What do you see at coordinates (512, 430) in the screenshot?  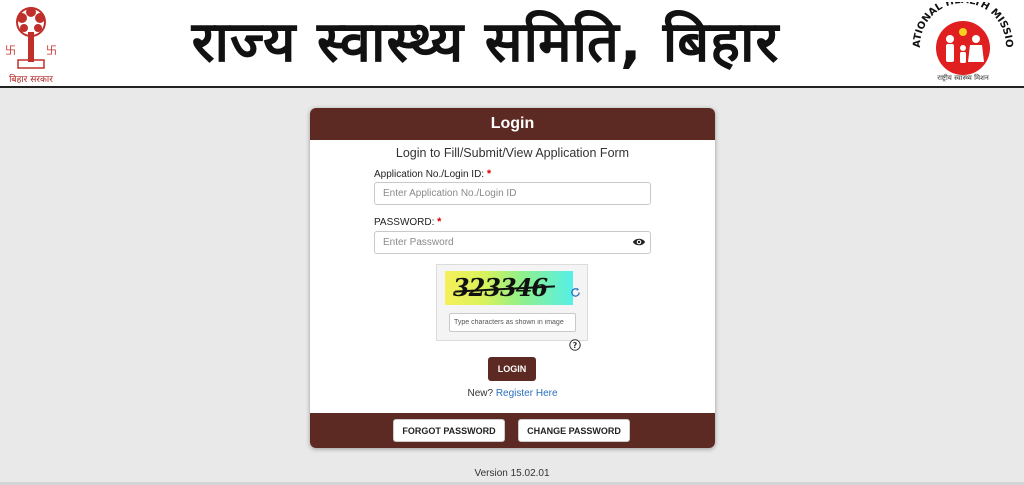 I see `login-card-footer: FORGOT PASSWORD CHANGE PASSWORD` at bounding box center [512, 430].